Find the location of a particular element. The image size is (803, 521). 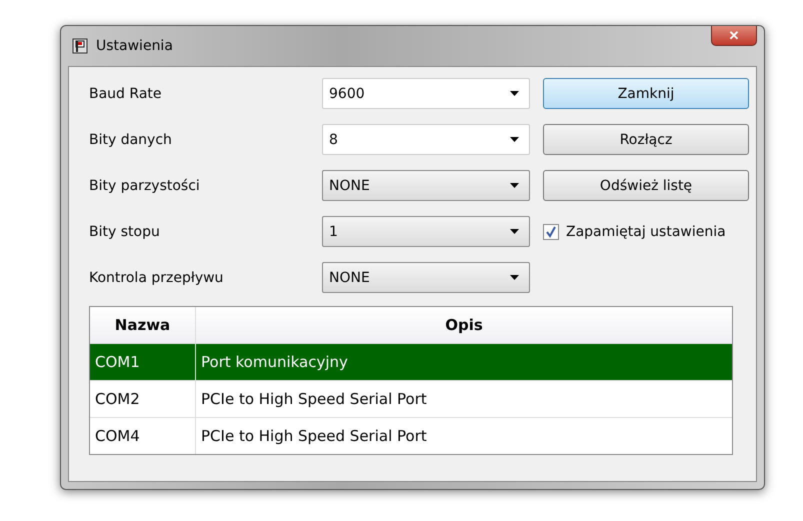

table-cell-text: COM4 is located at coordinates (117, 436).